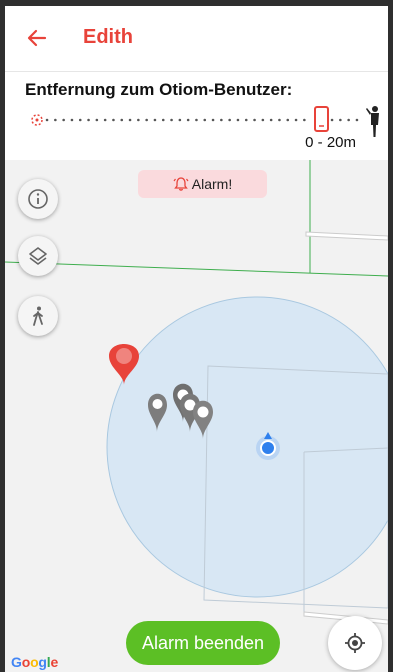 The width and height of the screenshot is (393, 672). I want to click on arrow-left-icon, so click(37, 38).